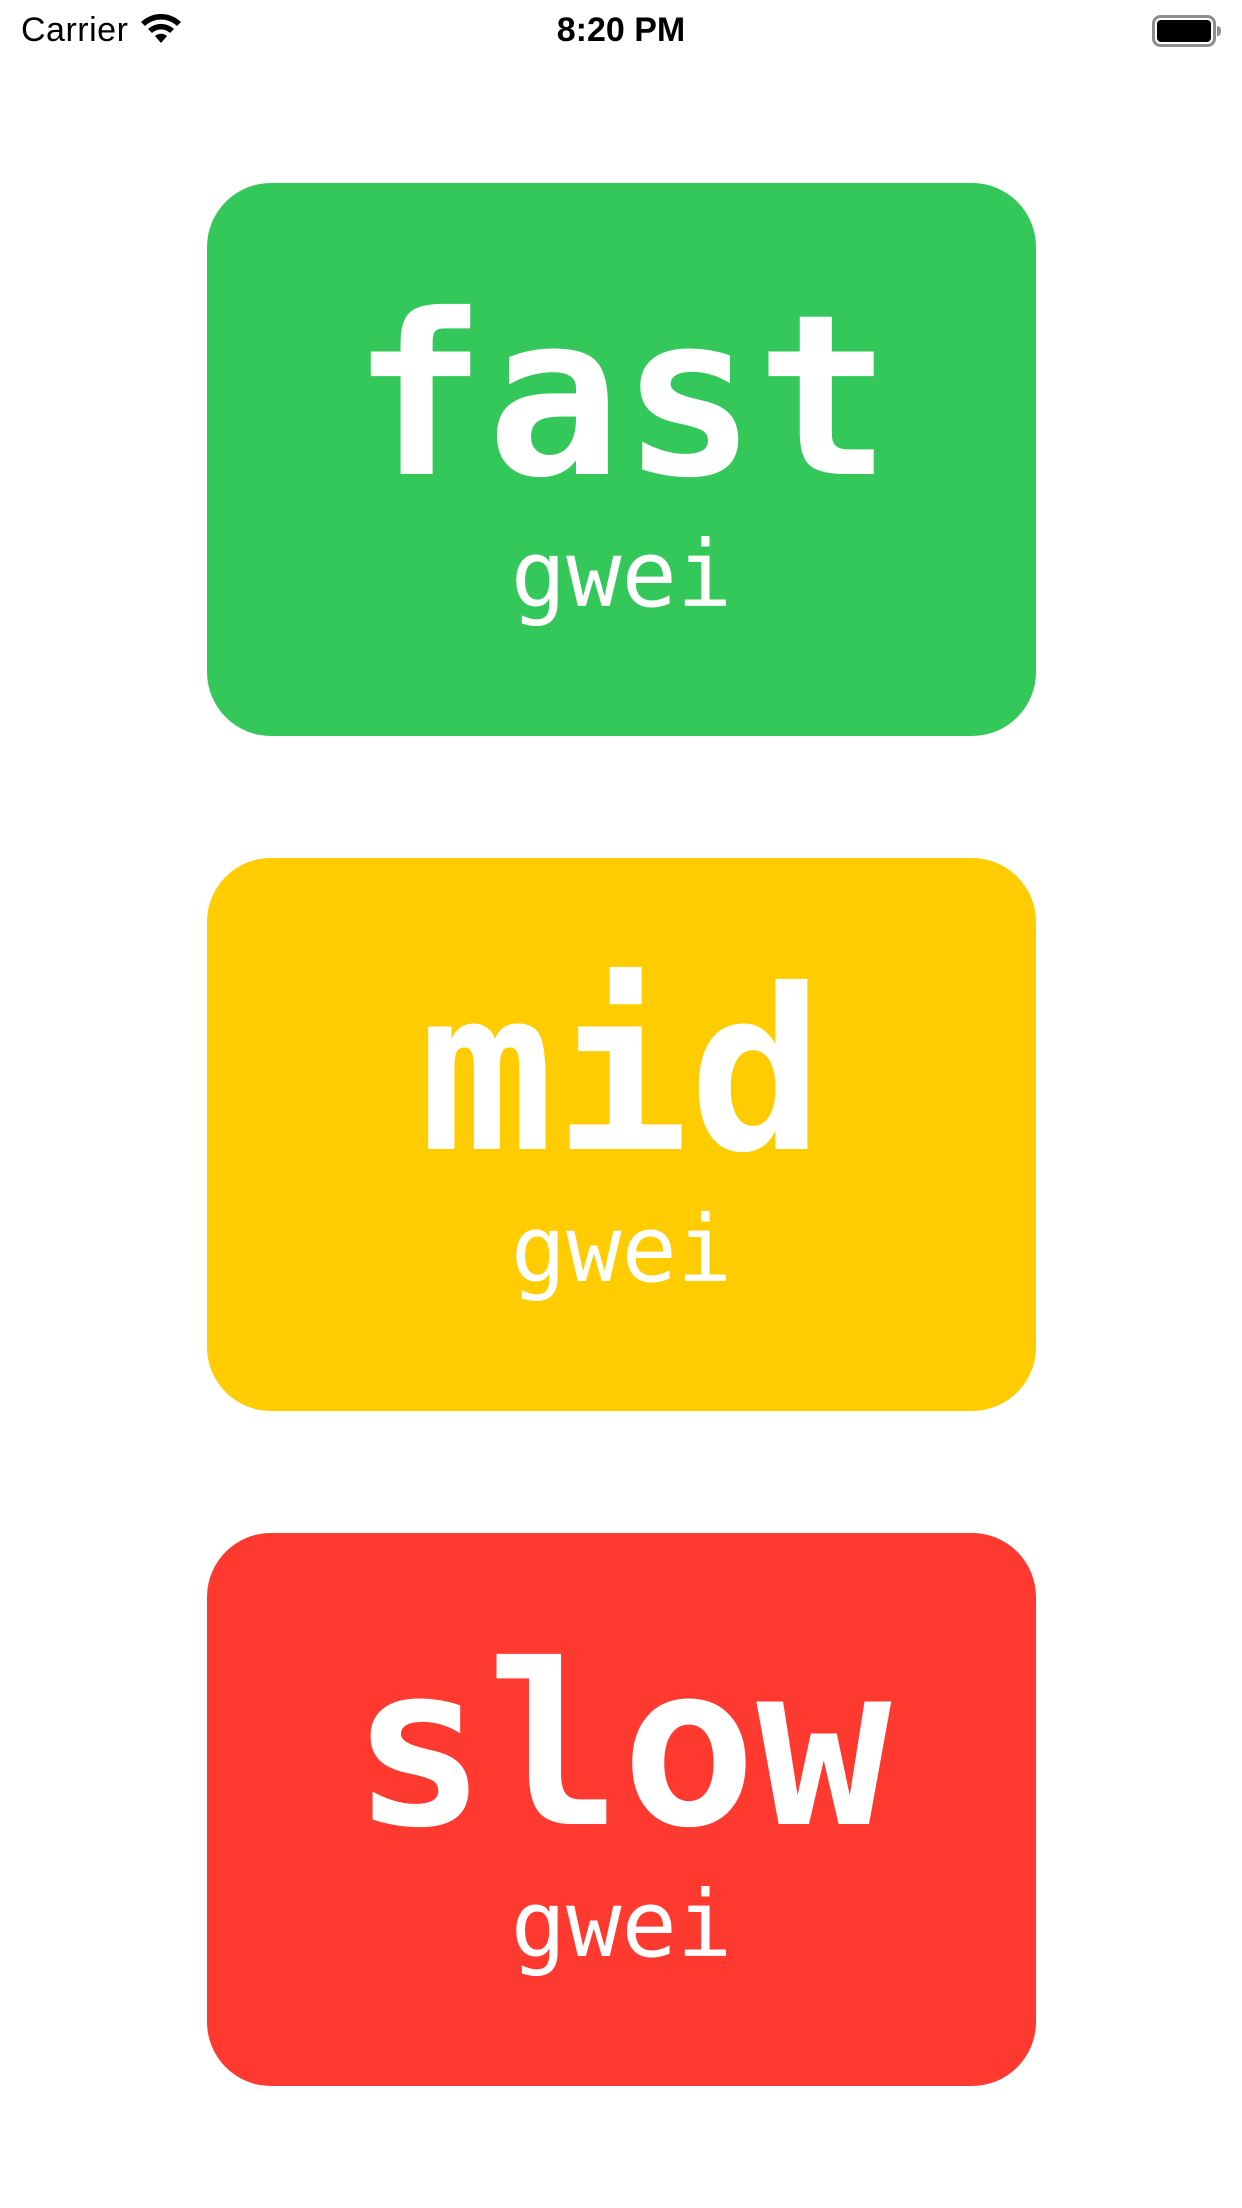  I want to click on status-time: 8:20 PM, so click(621, 30).